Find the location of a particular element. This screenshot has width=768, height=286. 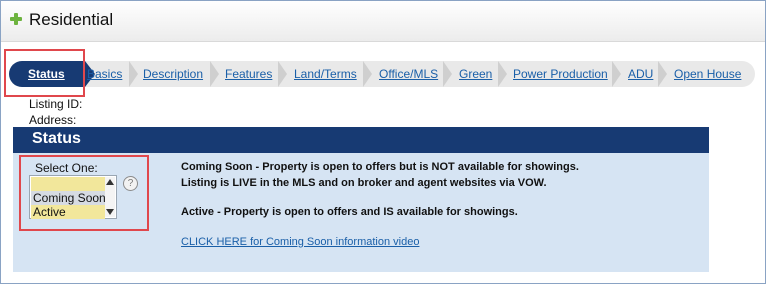

page-header: Residential is located at coordinates (383, 21).